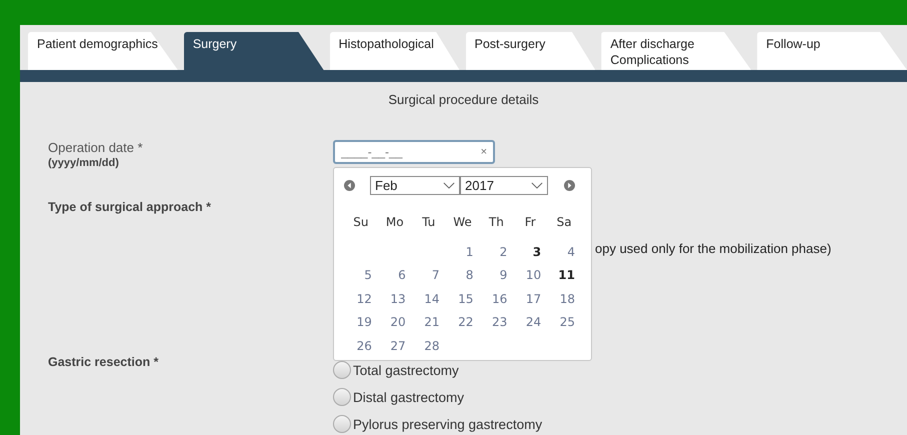  What do you see at coordinates (104, 362) in the screenshot?
I see `field-label: Gastric resection *` at bounding box center [104, 362].